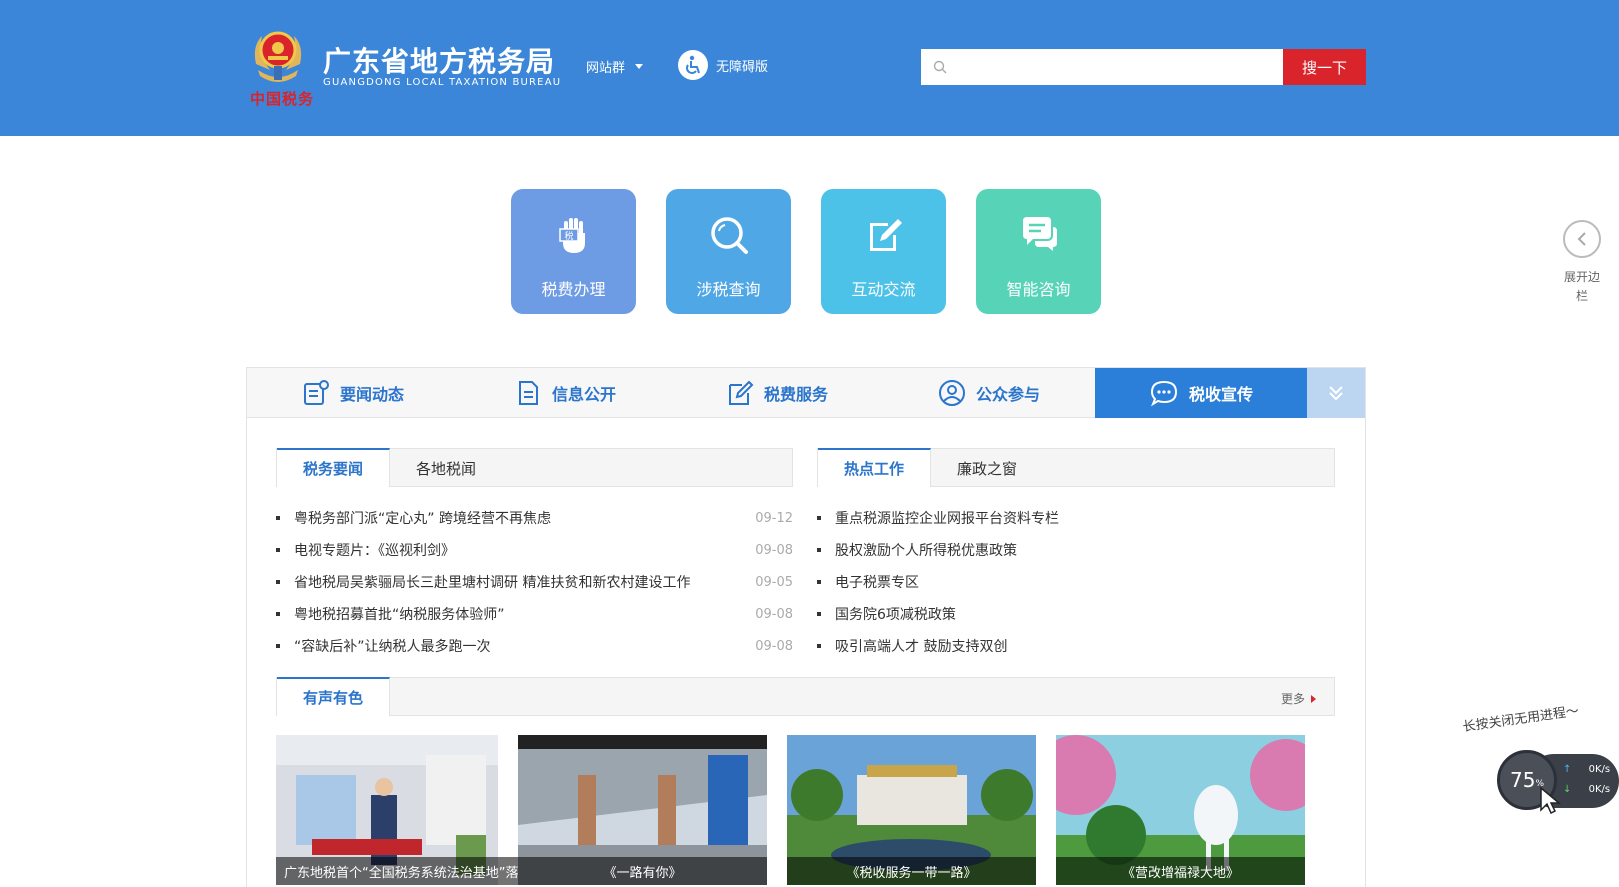  What do you see at coordinates (1220, 394) in the screenshot?
I see `nav-label: 税收宣传` at bounding box center [1220, 394].